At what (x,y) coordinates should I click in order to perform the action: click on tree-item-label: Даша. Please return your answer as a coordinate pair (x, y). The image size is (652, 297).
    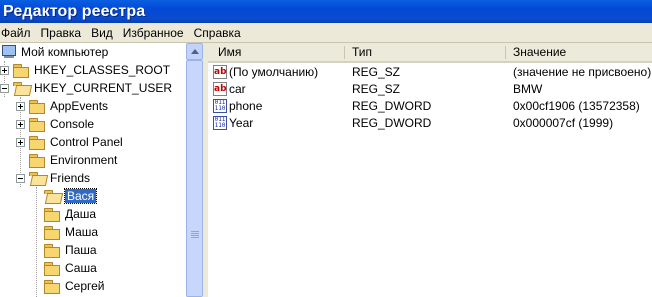
    Looking at the image, I should click on (81, 214).